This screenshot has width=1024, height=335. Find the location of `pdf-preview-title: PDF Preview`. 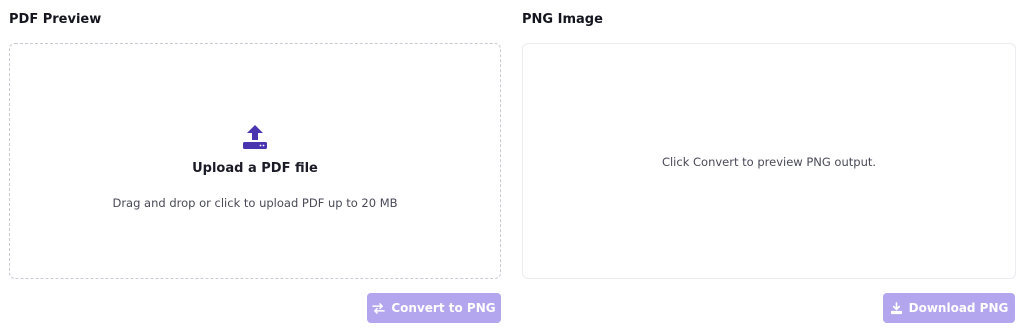

pdf-preview-title: PDF Preview is located at coordinates (55, 19).